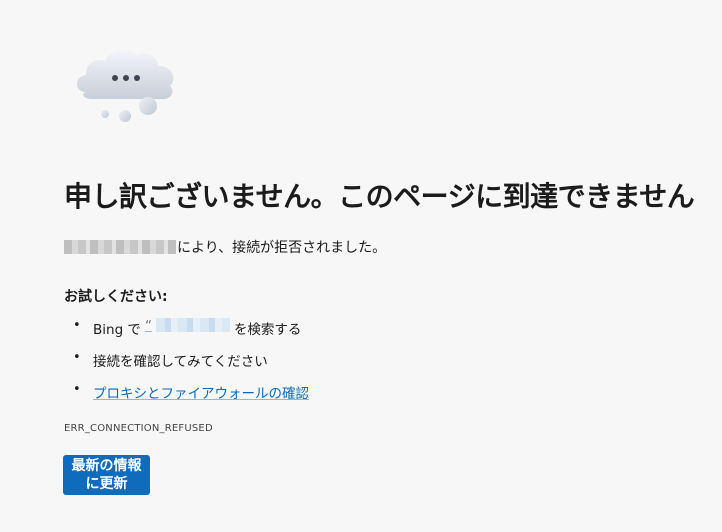 The image size is (722, 532). Describe the element at coordinates (116, 297) in the screenshot. I see `try-heading: お試しください:` at that location.